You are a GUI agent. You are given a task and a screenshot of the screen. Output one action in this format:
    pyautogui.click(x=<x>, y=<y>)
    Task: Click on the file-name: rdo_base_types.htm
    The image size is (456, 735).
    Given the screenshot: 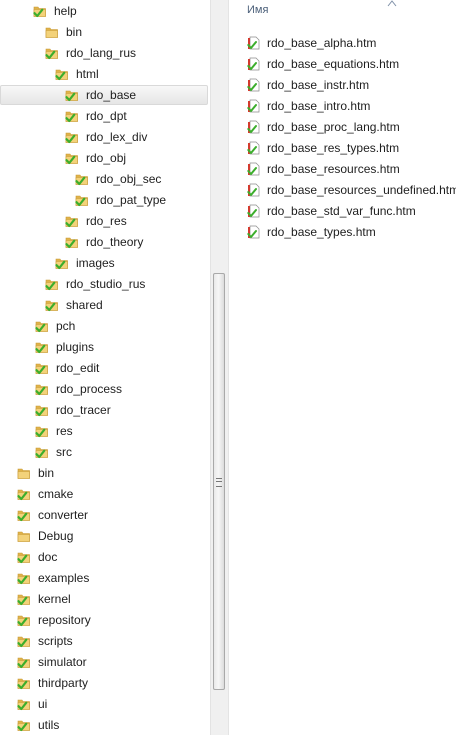 What is the action you would take?
    pyautogui.click(x=321, y=232)
    